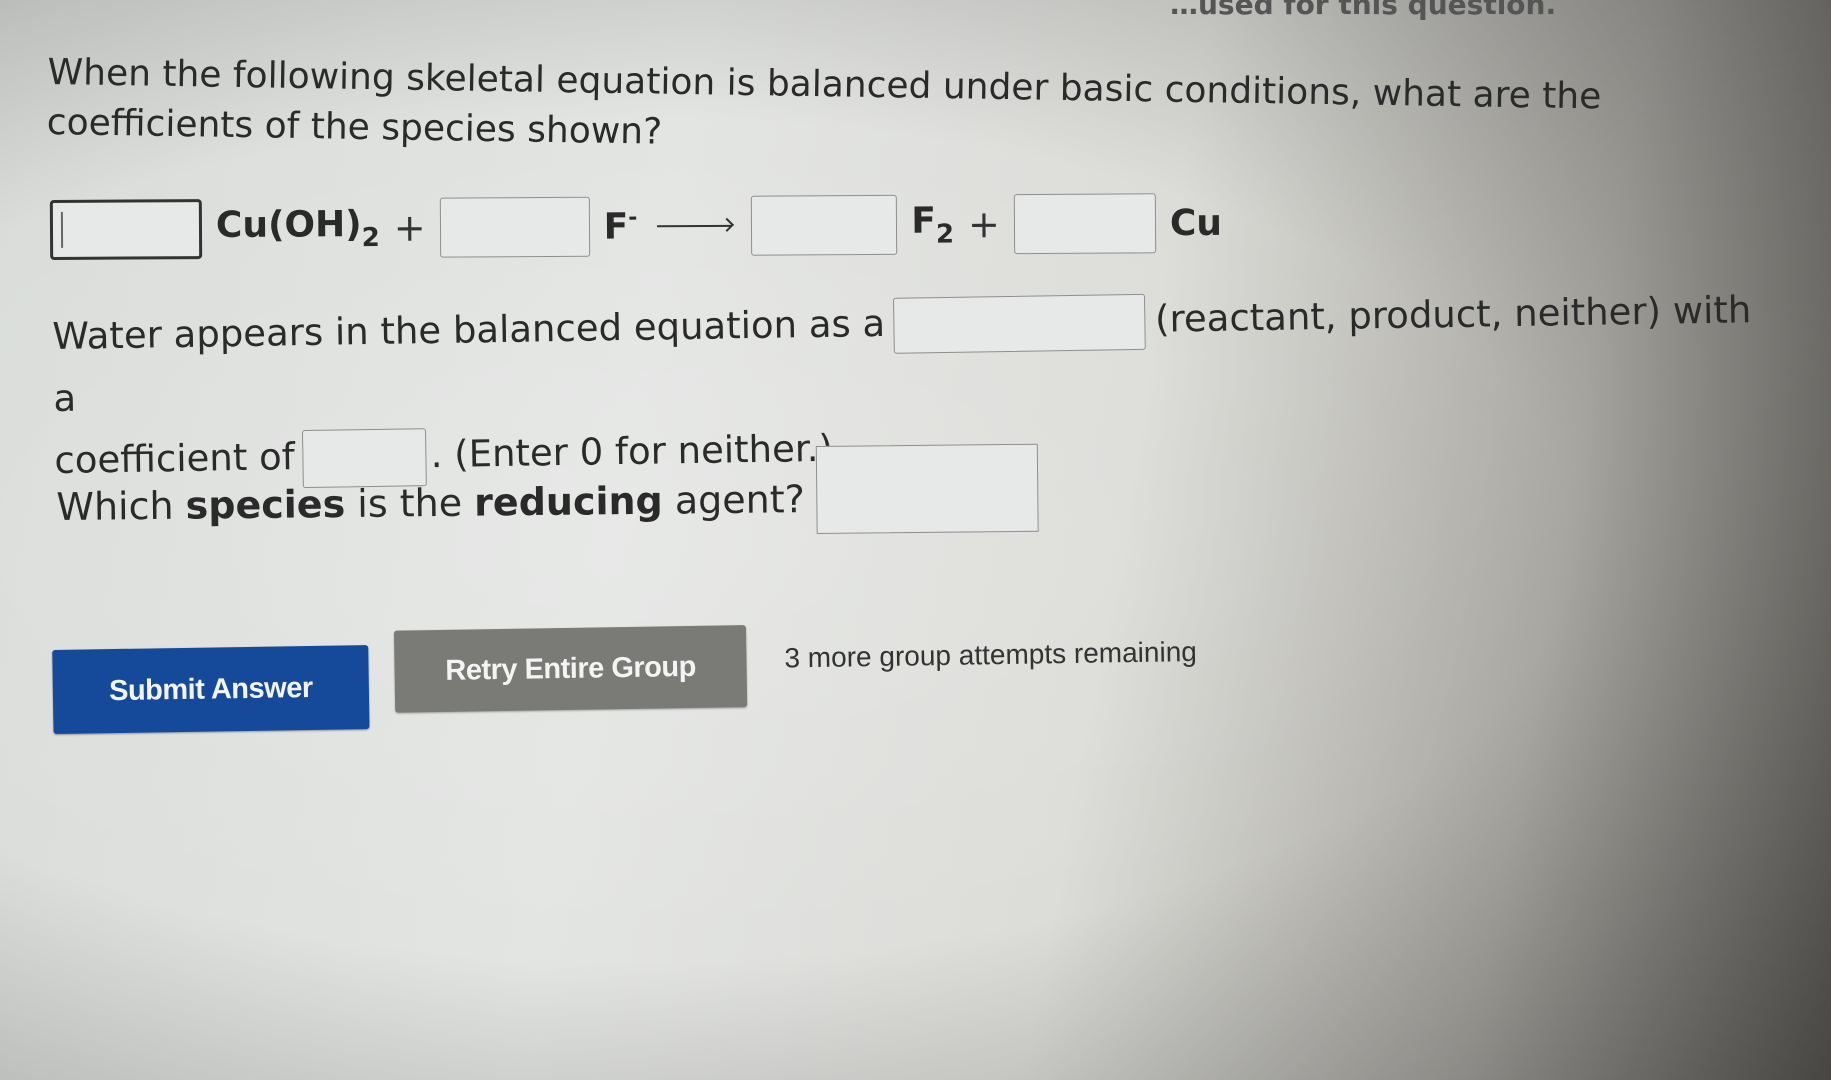 This screenshot has height=1080, width=1831. I want to click on coefficient-input-cu, so click(1085, 224).